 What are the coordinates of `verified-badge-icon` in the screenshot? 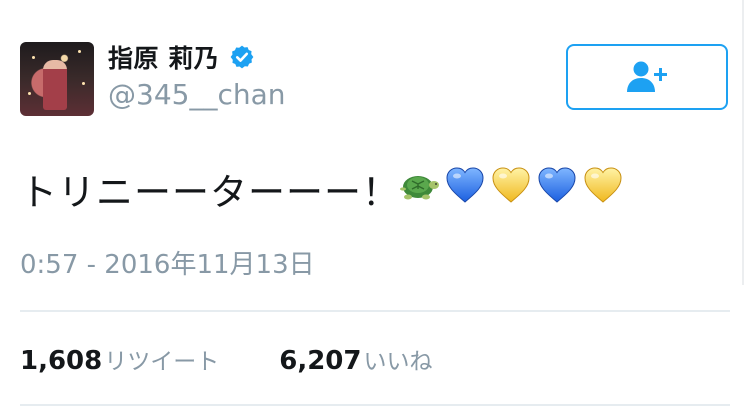 It's located at (242, 57).